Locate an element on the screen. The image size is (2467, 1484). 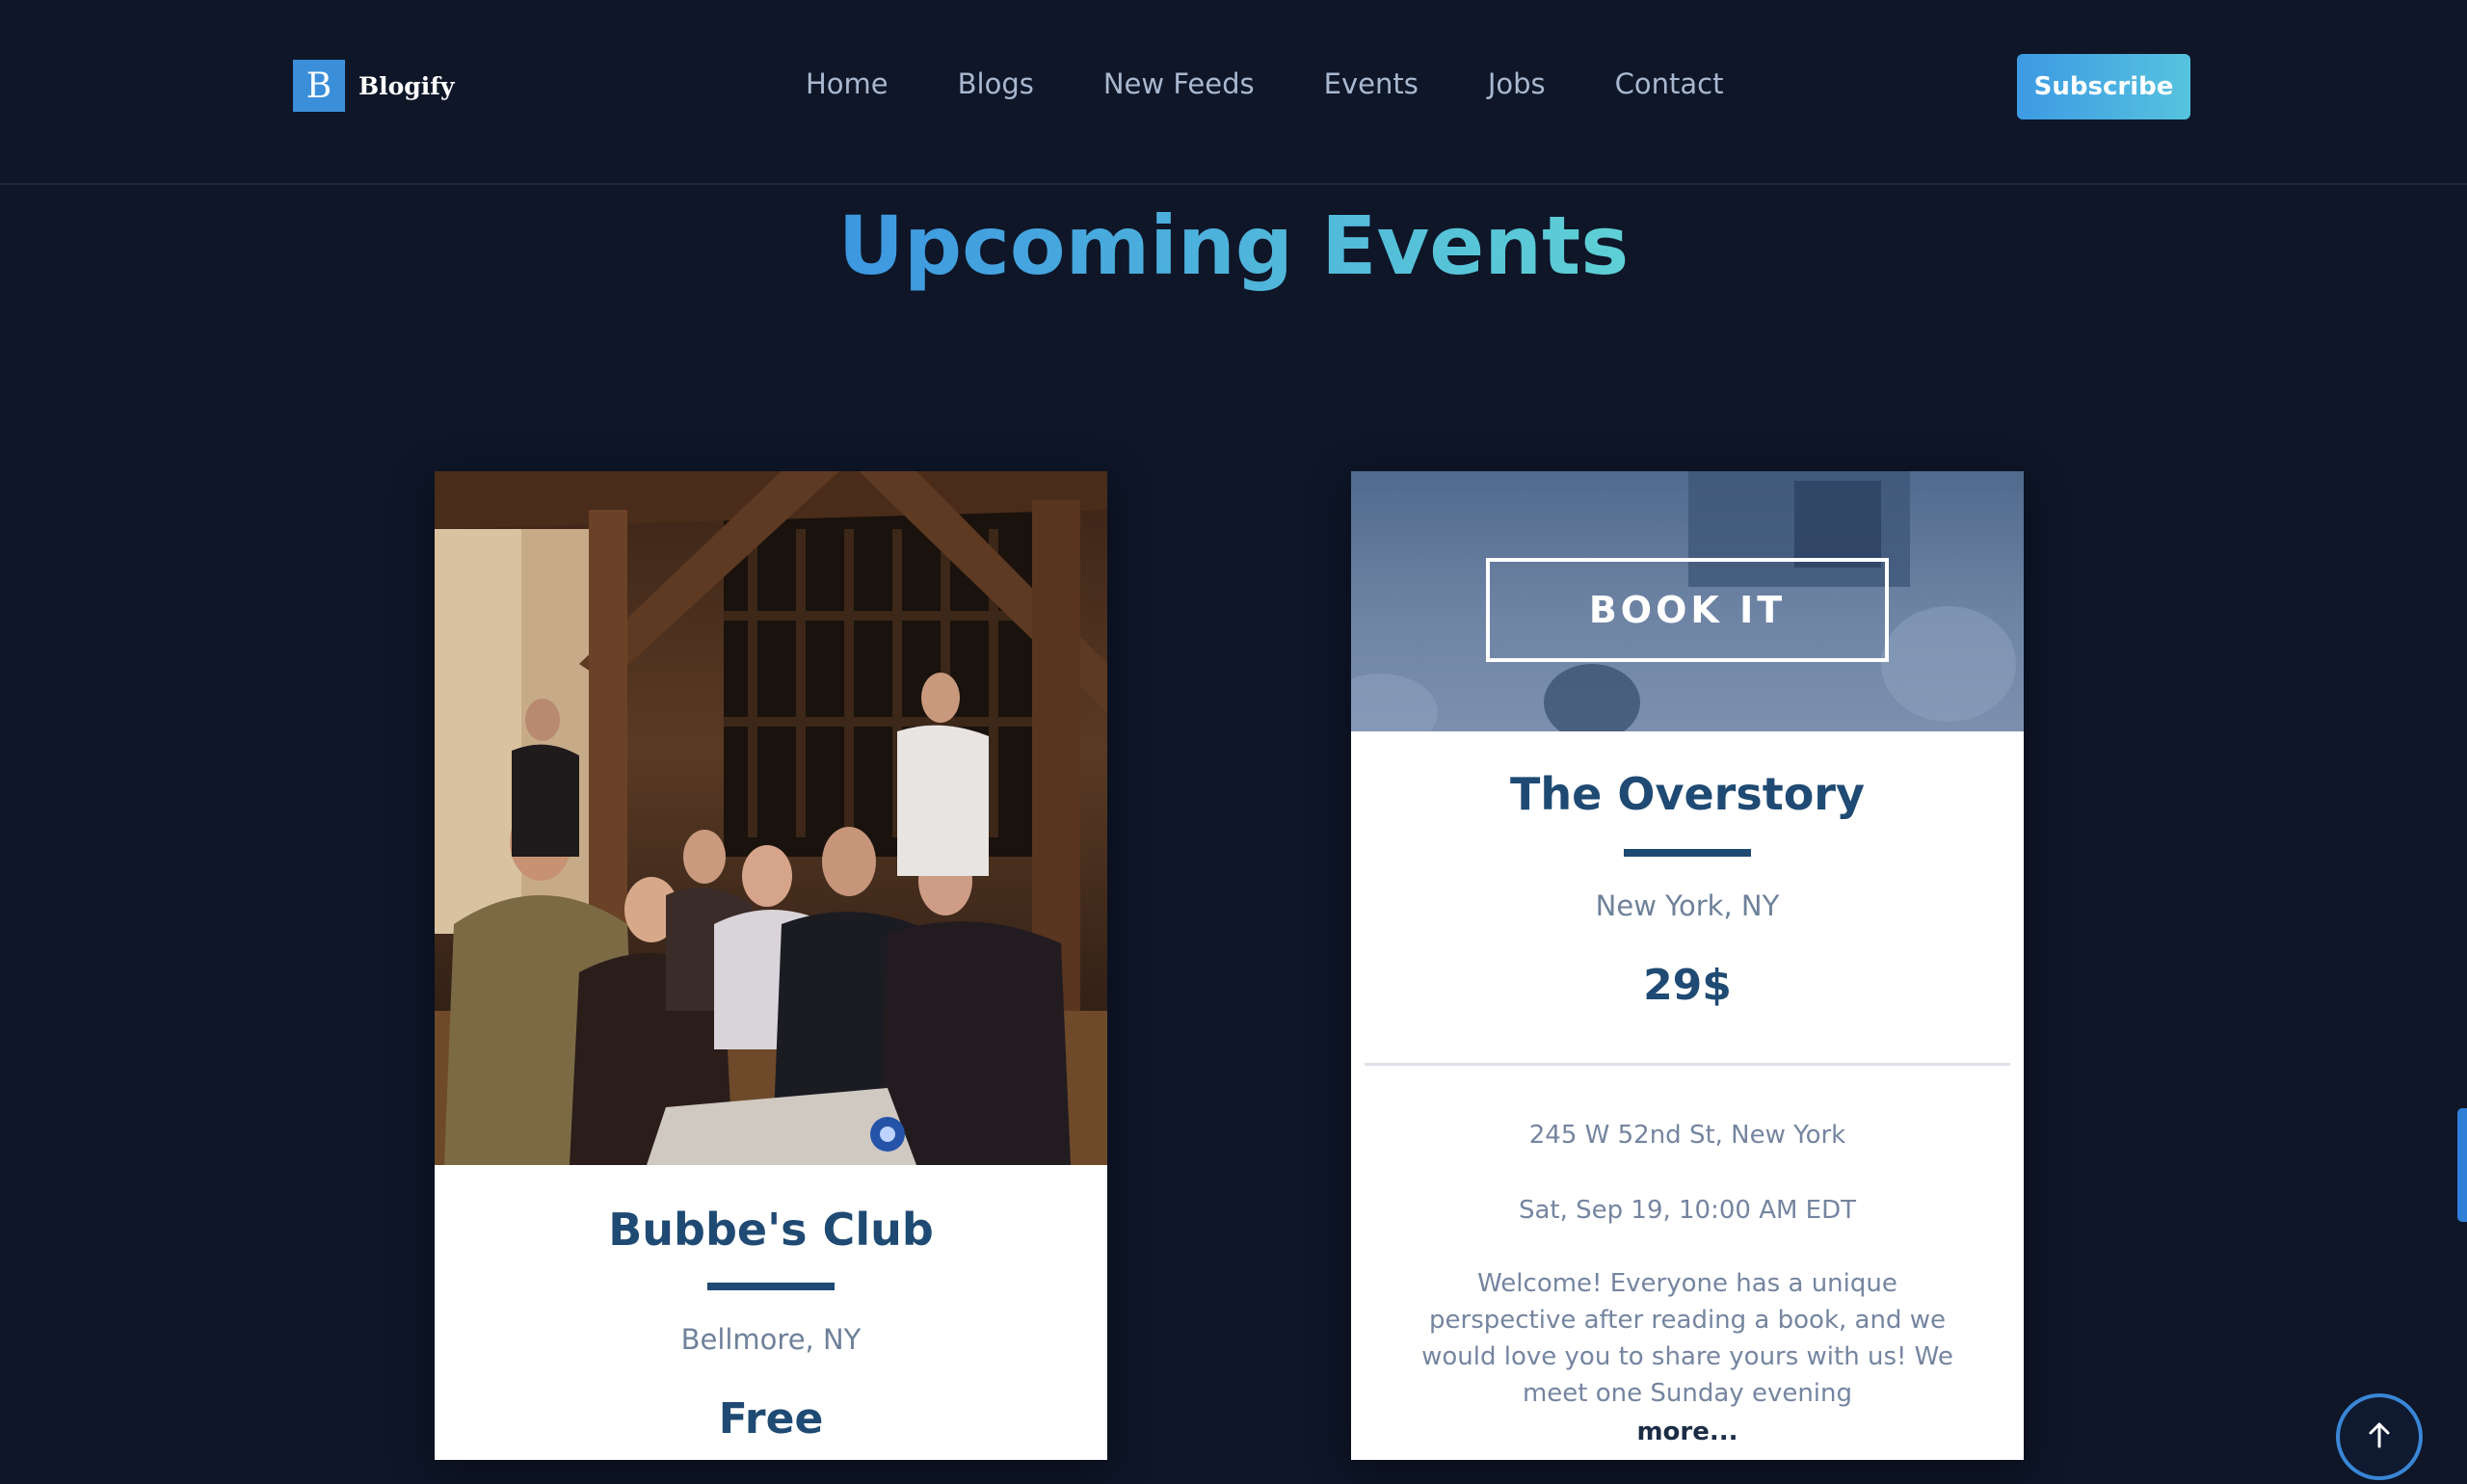
event-banner: BOOK IT is located at coordinates (1687, 601).